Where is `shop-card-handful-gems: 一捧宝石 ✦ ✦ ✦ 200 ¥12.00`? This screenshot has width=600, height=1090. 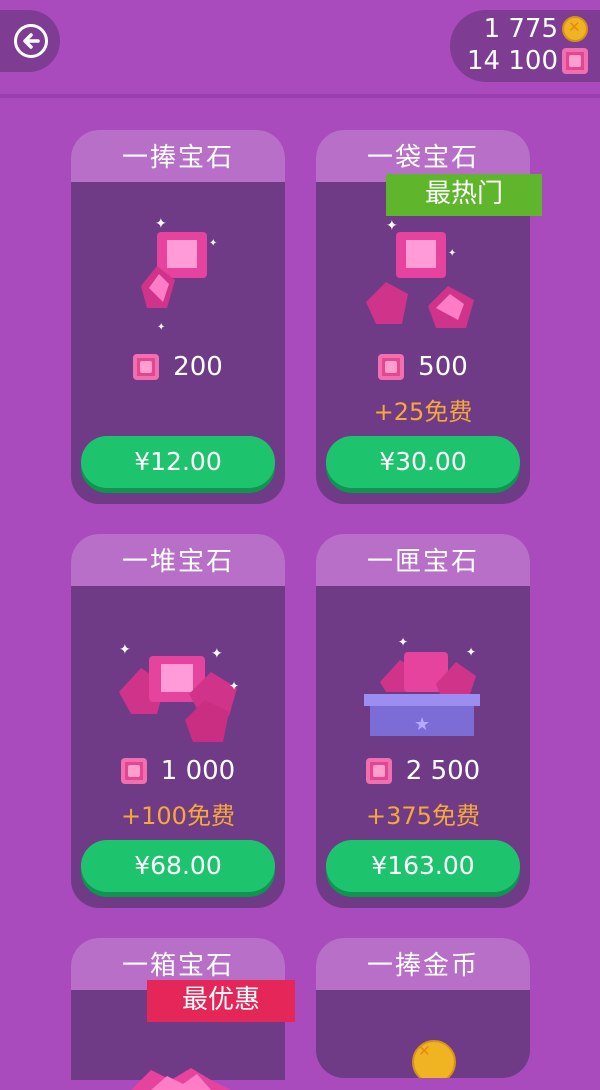
shop-card-handful-gems: 一捧宝石 ✦ ✦ ✦ 200 ¥12.00 is located at coordinates (178, 317).